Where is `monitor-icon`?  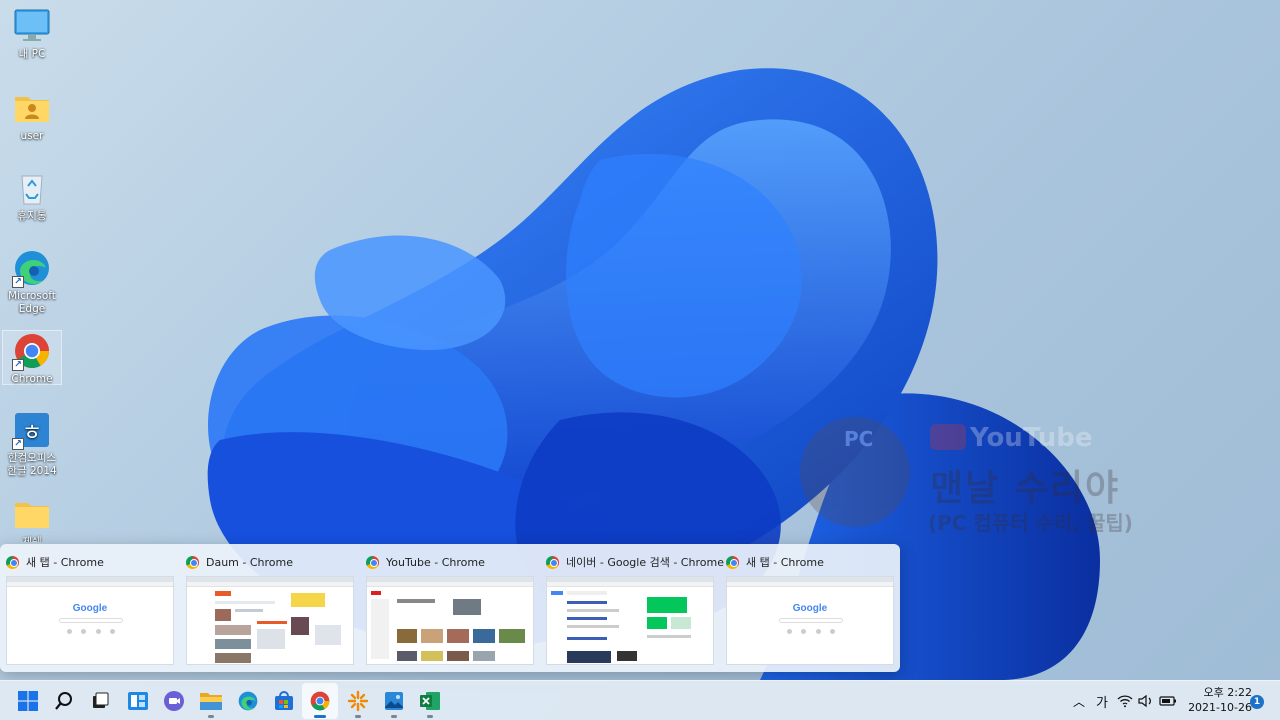 monitor-icon is located at coordinates (32, 26).